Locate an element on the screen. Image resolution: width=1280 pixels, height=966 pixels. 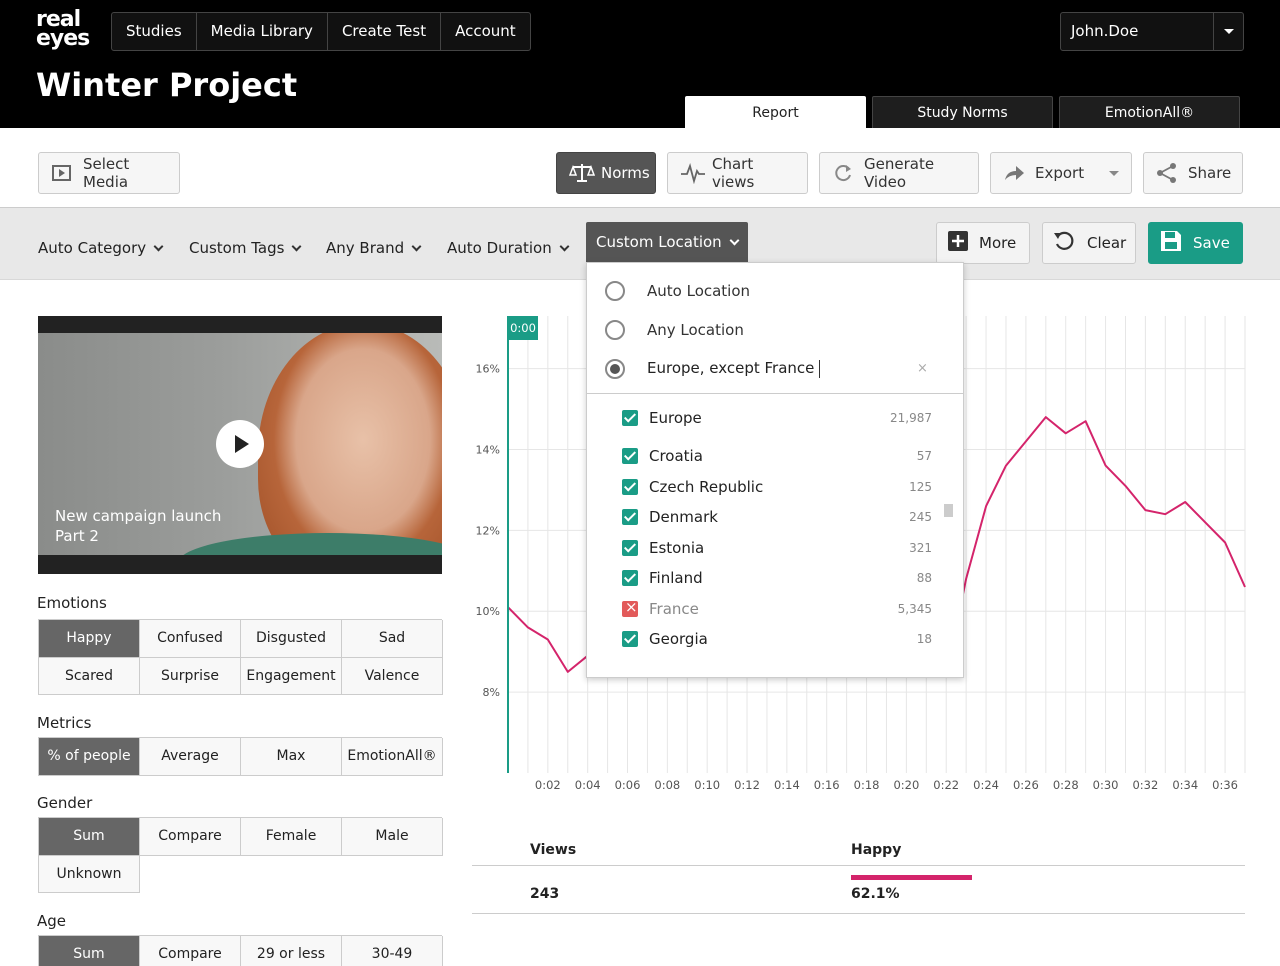
country-name: France is located at coordinates (674, 609).